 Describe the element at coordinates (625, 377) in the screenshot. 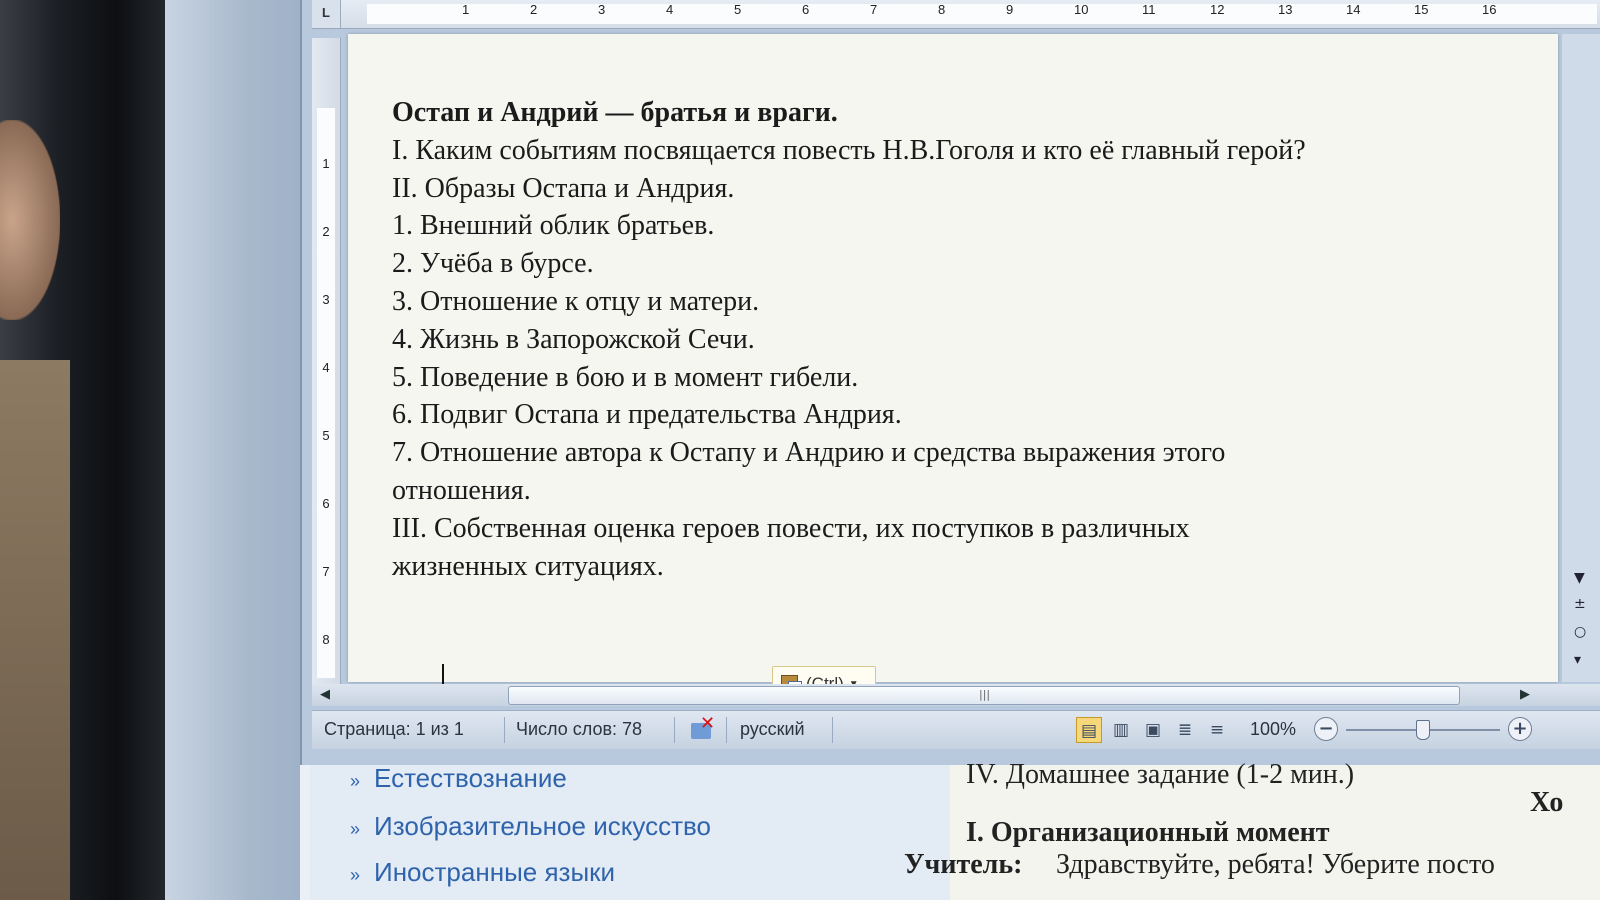

I see `doc-line: 5. Поведение в бою и в момент гибели.` at that location.